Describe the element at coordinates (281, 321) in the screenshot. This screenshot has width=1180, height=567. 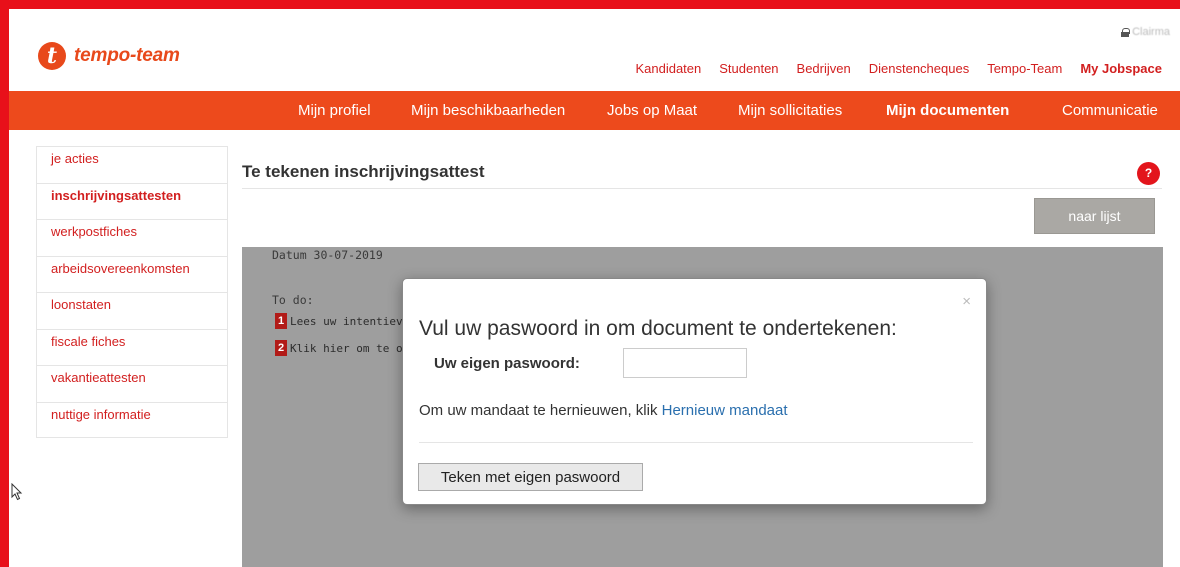
I see `step-number-badge: 1` at that location.